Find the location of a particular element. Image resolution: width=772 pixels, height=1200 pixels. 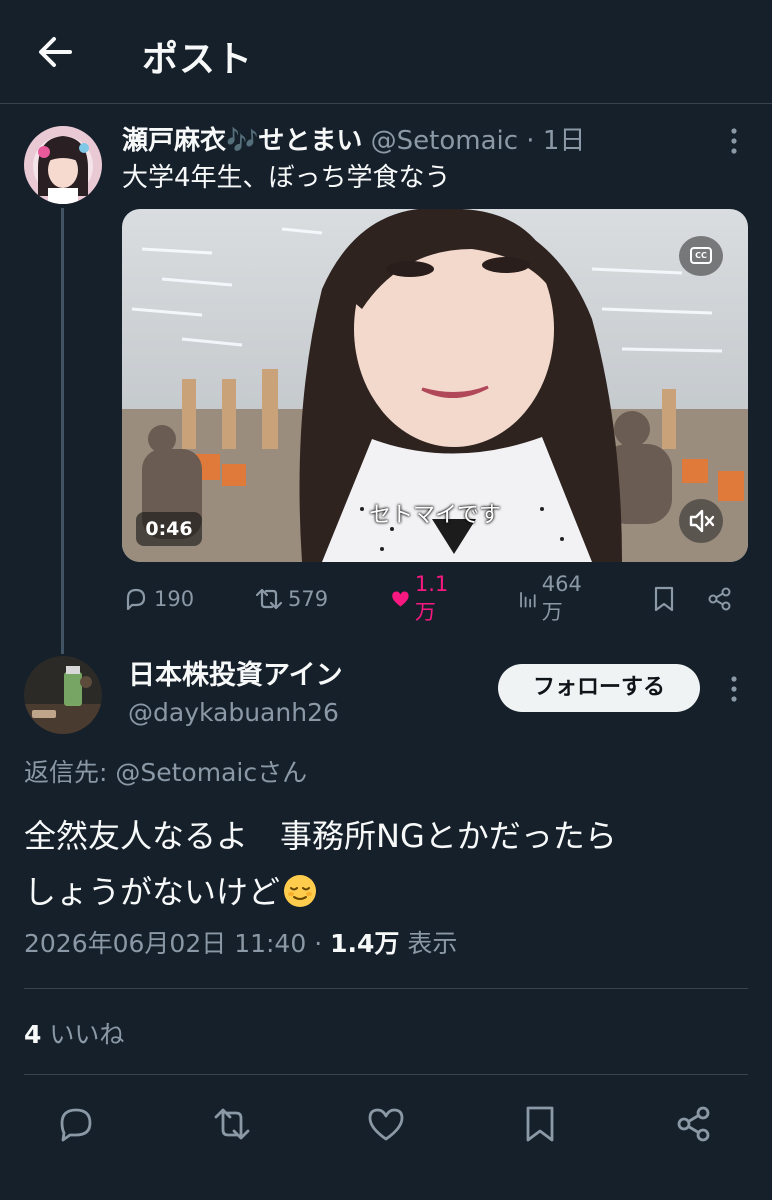

repost-button is located at coordinates (232, 1124).